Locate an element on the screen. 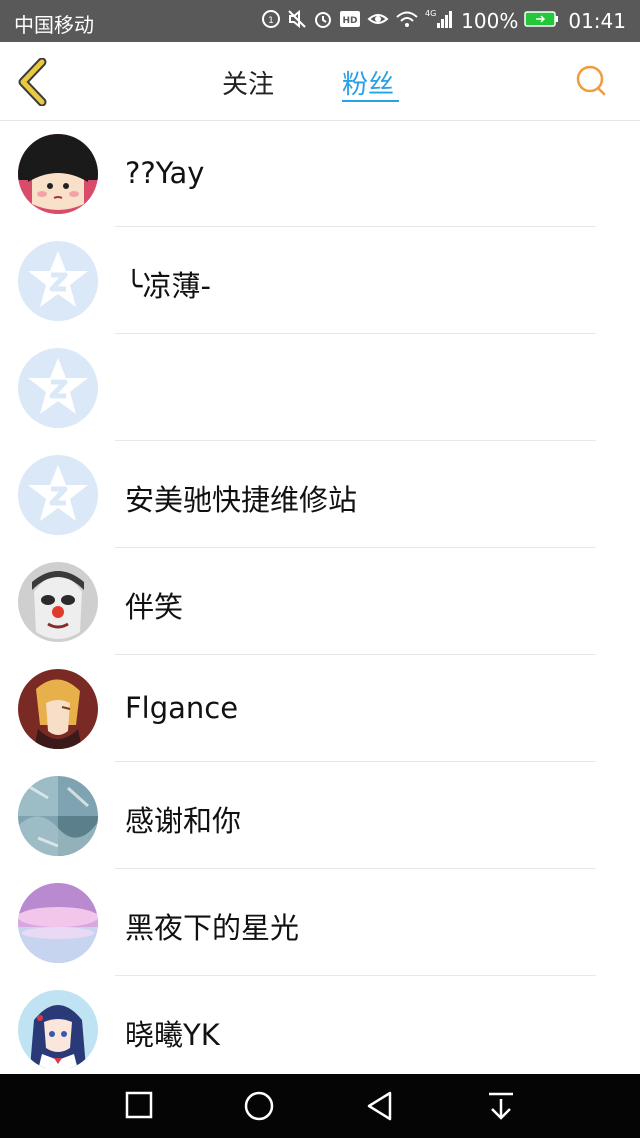 The height and width of the screenshot is (1138, 640). svg-text: 1 is located at coordinates (271, 21).